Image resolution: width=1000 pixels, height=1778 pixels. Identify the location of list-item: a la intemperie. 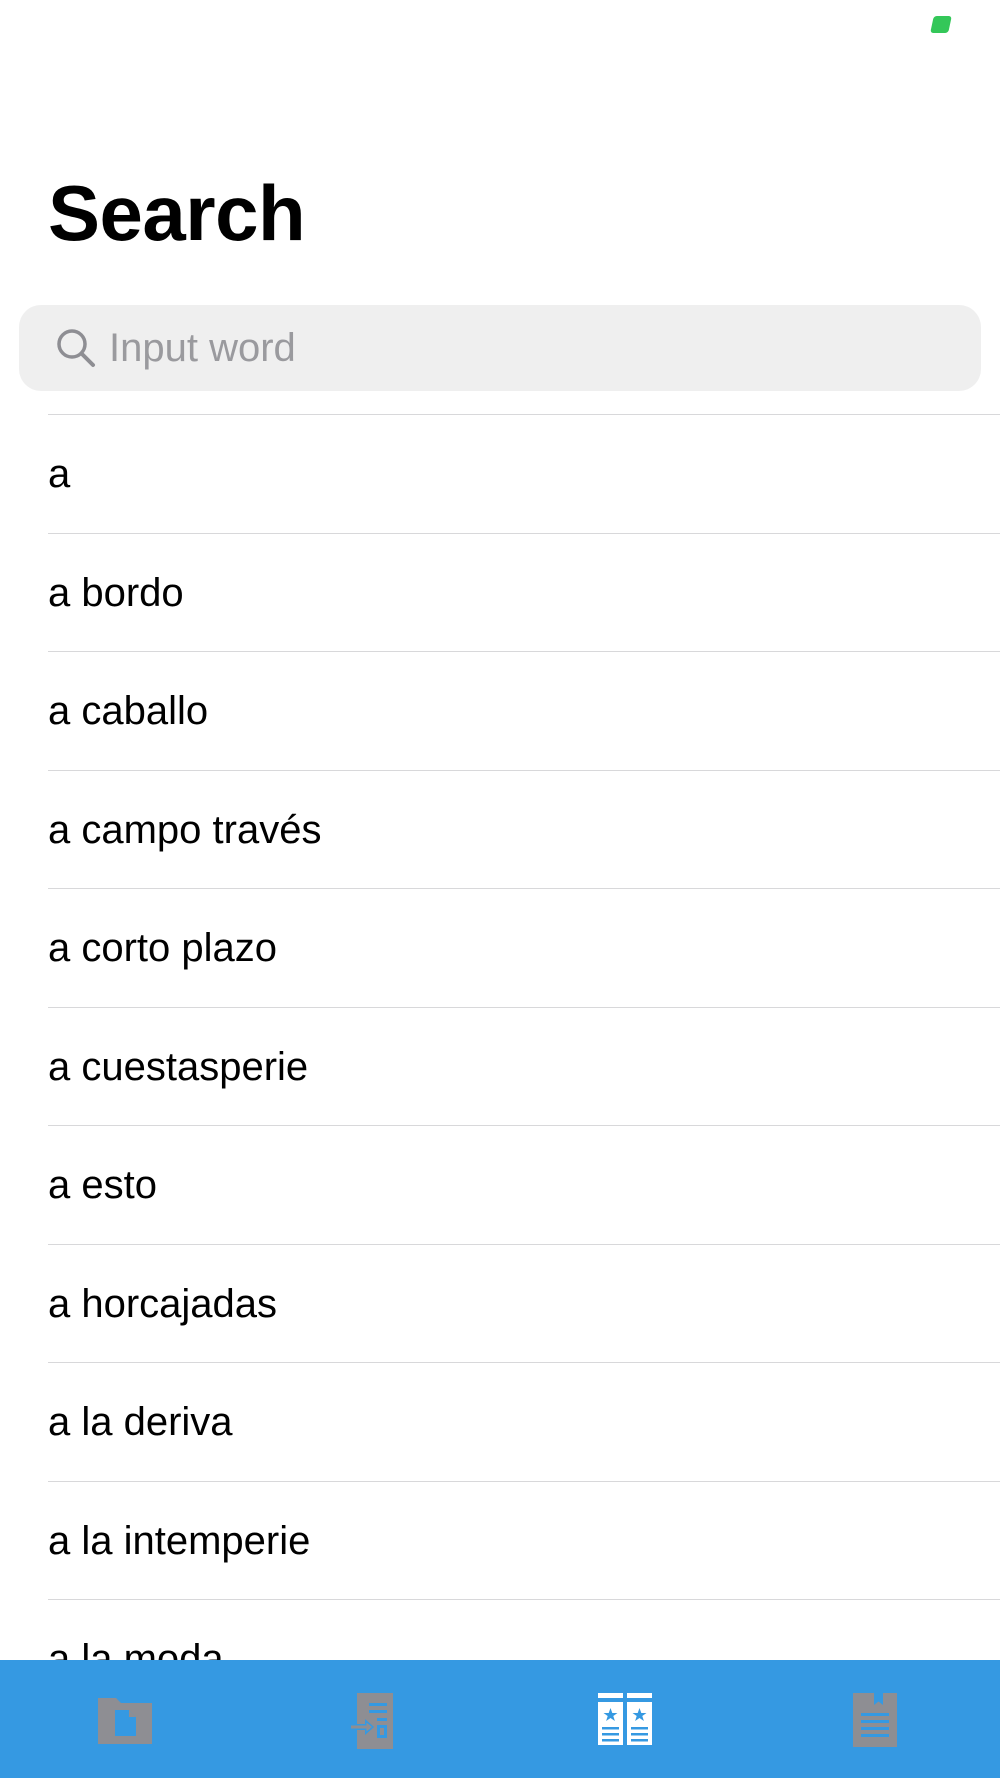
(524, 1540).